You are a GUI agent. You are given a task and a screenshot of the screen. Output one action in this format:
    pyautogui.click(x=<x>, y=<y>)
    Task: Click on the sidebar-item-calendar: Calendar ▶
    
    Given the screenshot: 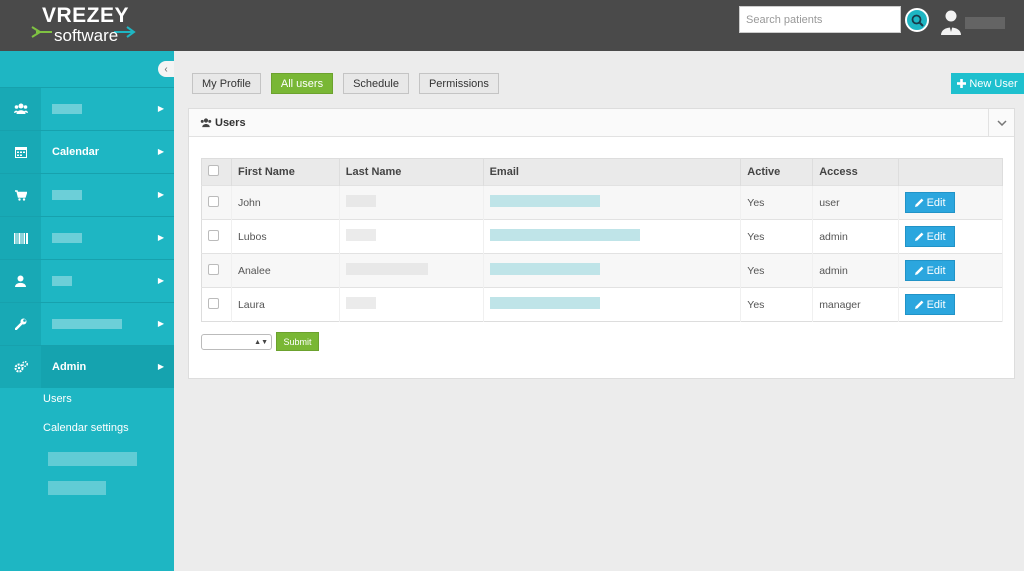 What is the action you would take?
    pyautogui.click(x=87, y=151)
    